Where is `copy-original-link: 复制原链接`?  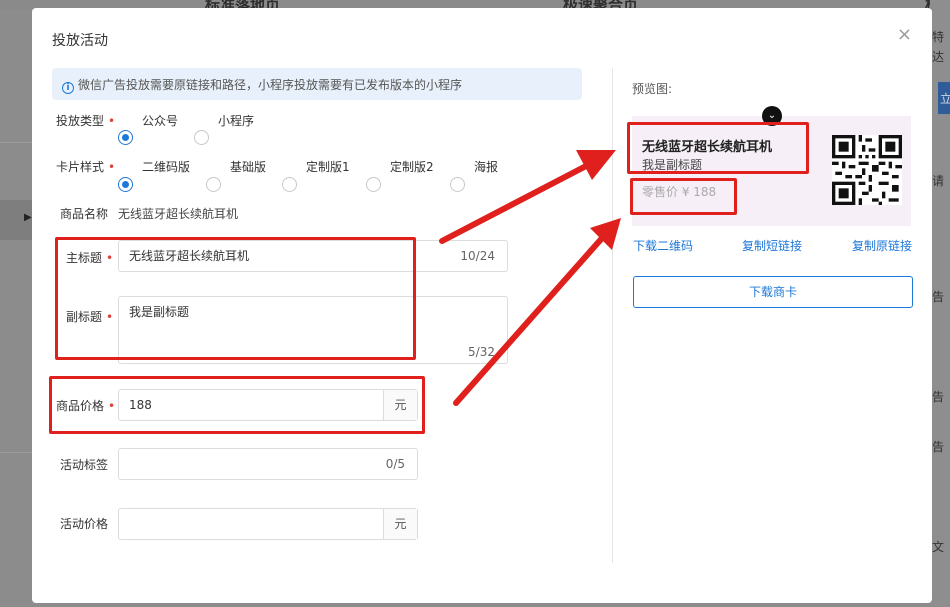
copy-original-link: 复制原链接 is located at coordinates (882, 245).